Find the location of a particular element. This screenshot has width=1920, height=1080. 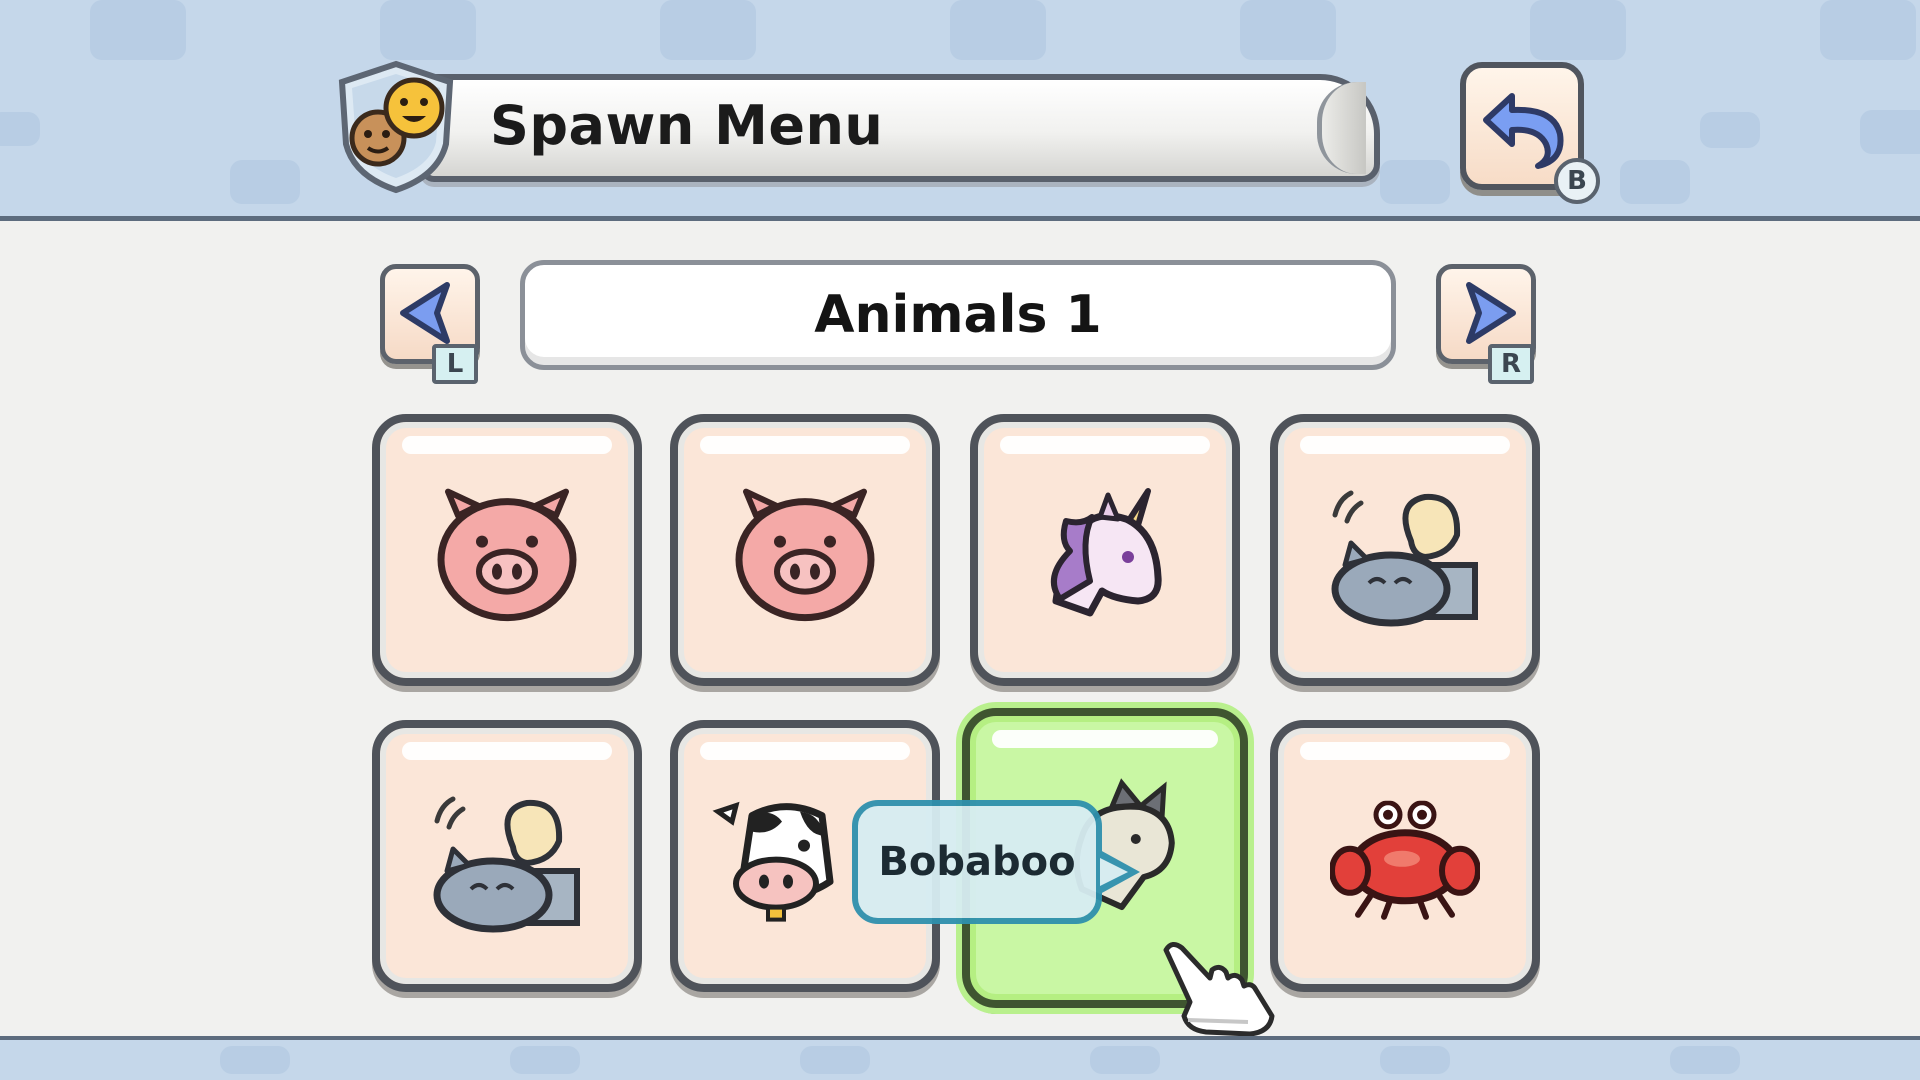

r-key-badge: R is located at coordinates (1511, 364).